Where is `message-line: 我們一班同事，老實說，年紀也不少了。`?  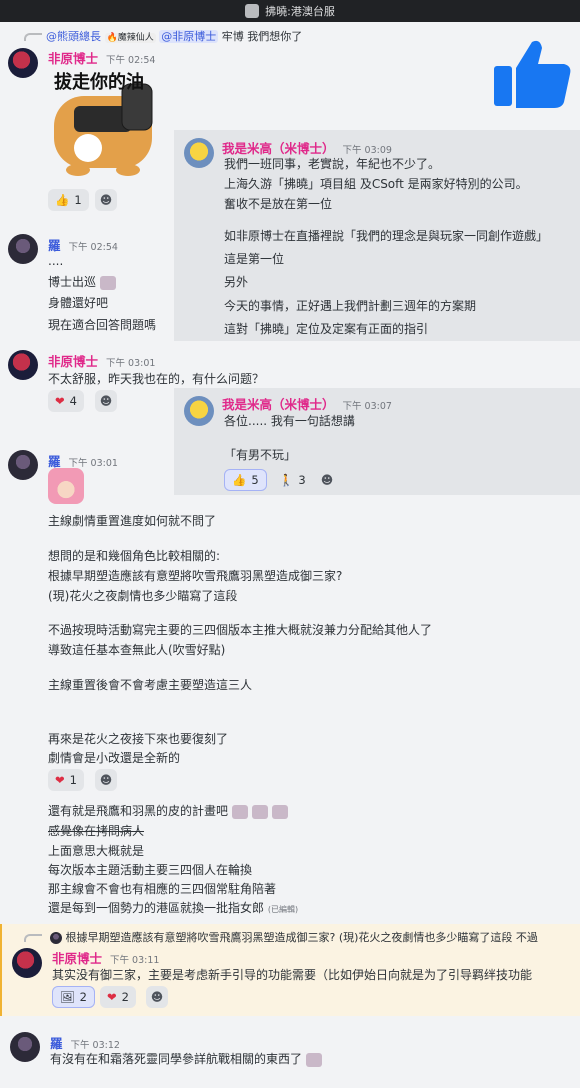 message-line: 我們一班同事，老實說，年紀也不少了。 is located at coordinates (332, 164).